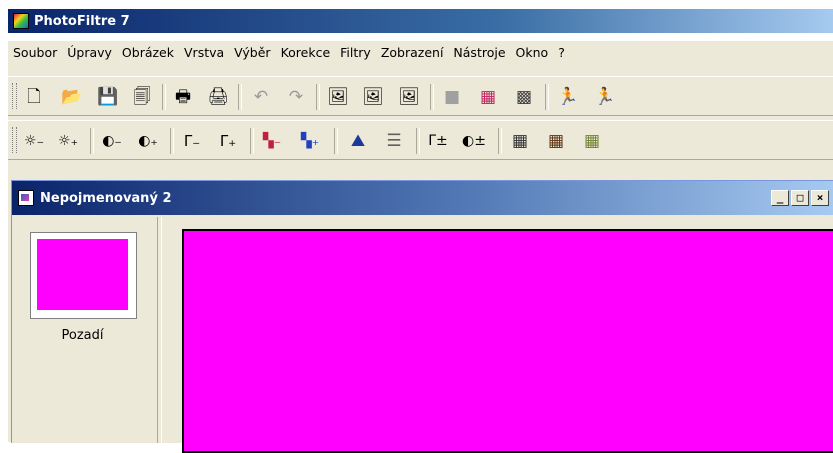  I want to click on layers-panel: Pozadí, so click(85, 330).